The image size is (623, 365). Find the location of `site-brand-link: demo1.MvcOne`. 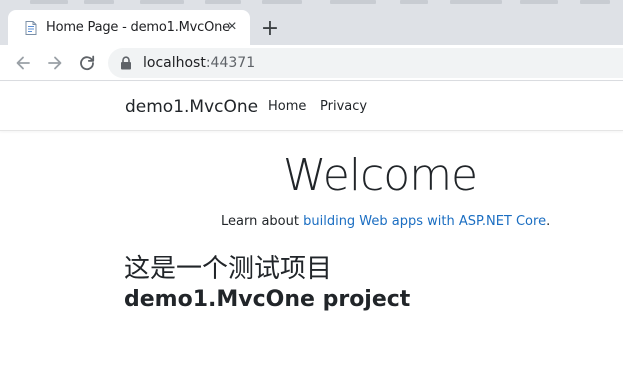

site-brand-link: demo1.MvcOne is located at coordinates (191, 107).